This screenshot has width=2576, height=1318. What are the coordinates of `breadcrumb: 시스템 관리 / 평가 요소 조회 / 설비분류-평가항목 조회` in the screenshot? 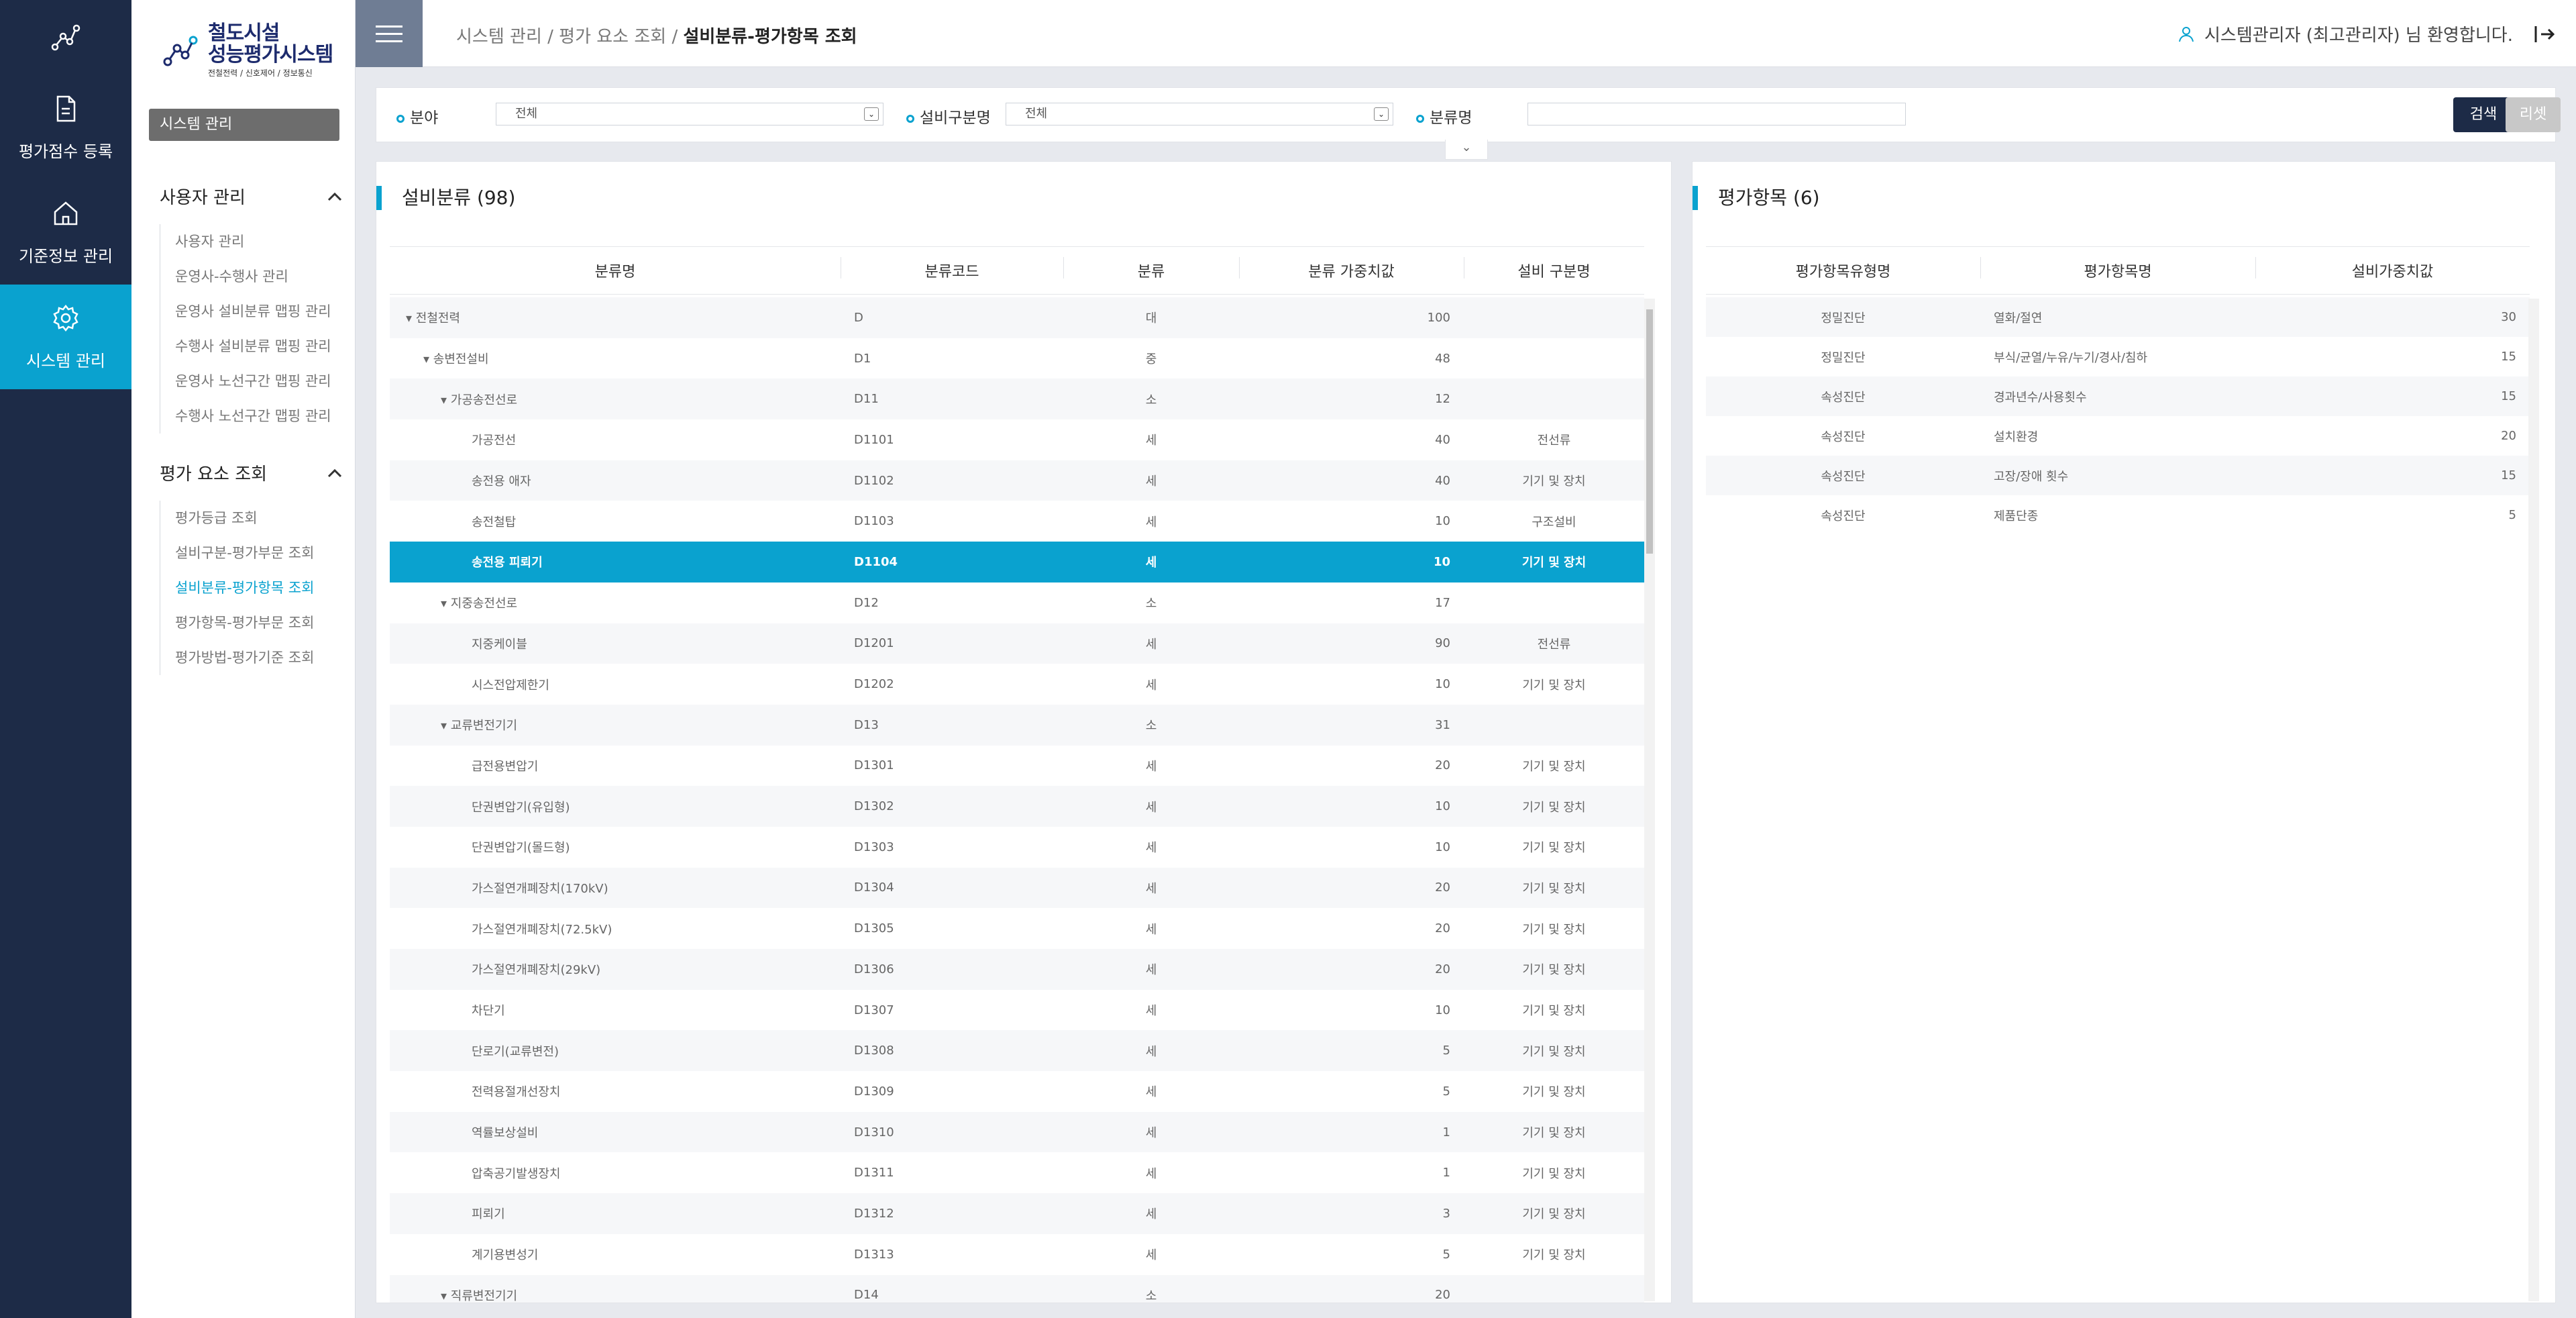 It's located at (656, 35).